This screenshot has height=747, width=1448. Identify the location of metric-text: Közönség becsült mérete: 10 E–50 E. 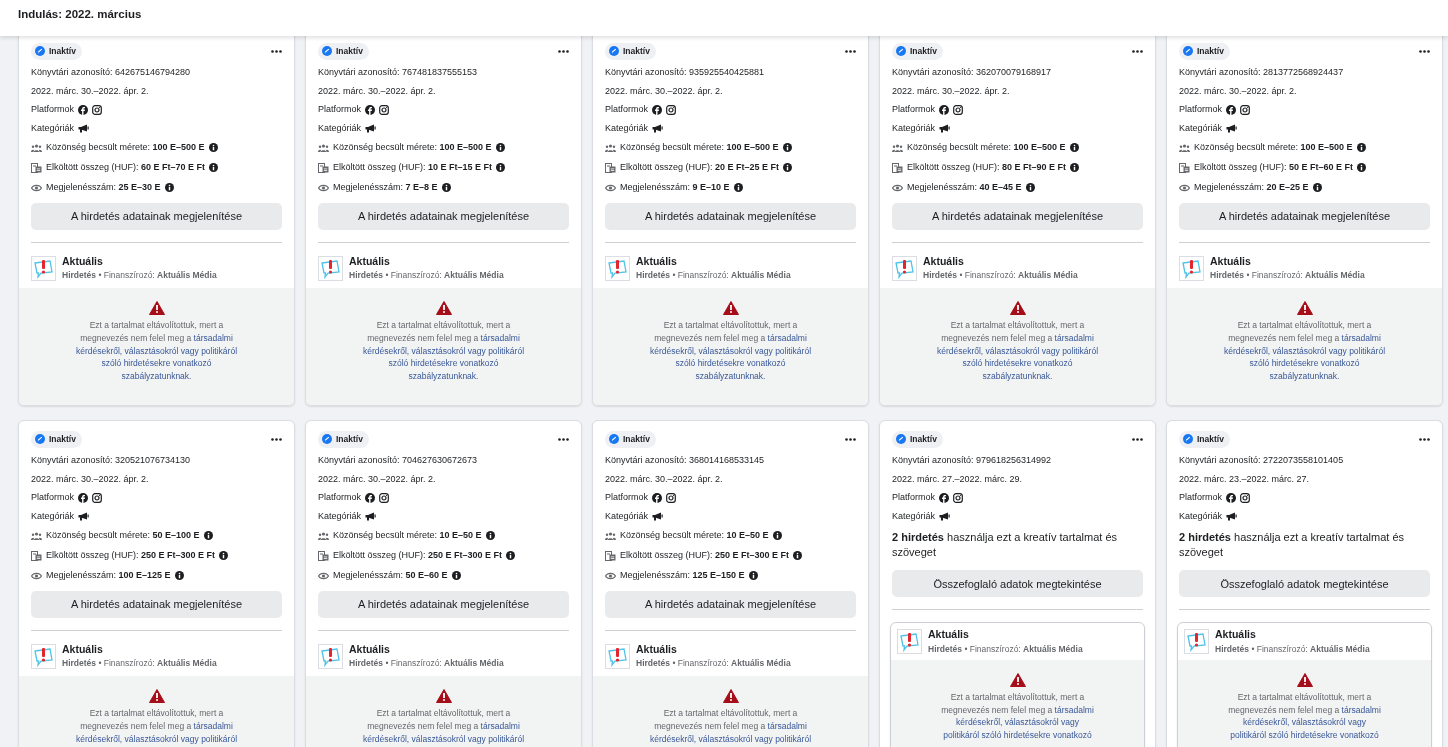
(694, 536).